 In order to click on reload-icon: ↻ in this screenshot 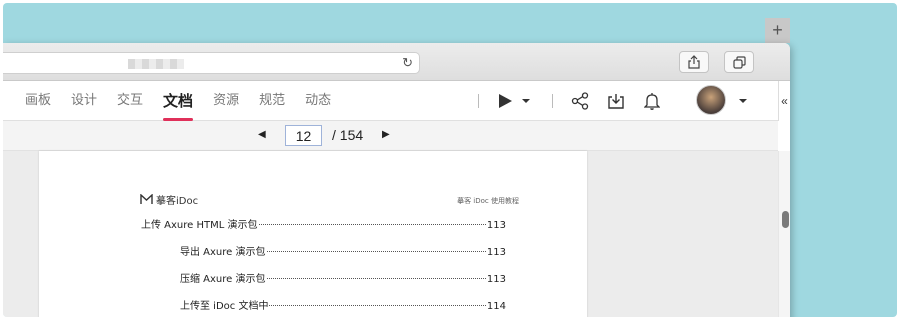, I will do `click(407, 63)`.